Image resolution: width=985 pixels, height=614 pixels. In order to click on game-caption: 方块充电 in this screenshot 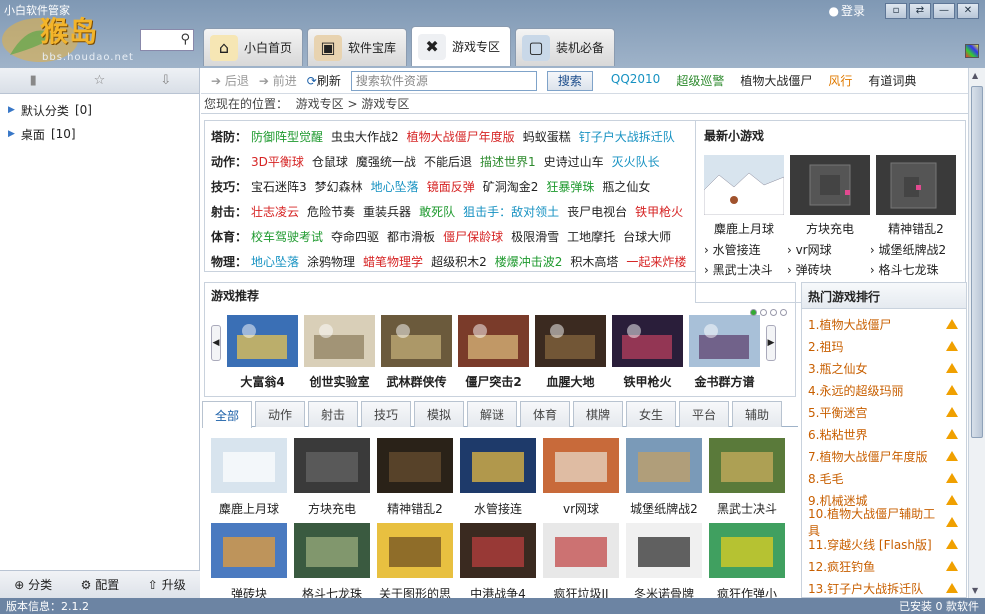, I will do `click(332, 508)`.